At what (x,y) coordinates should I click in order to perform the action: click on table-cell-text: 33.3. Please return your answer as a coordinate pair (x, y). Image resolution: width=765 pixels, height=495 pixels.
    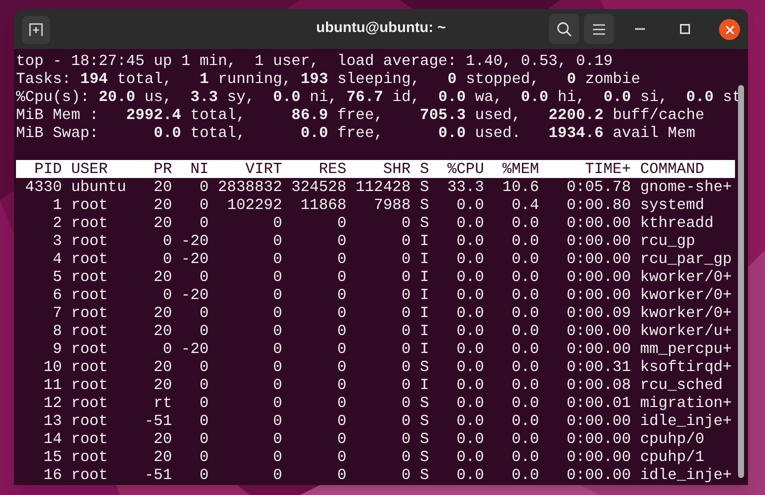
    Looking at the image, I should click on (465, 187).